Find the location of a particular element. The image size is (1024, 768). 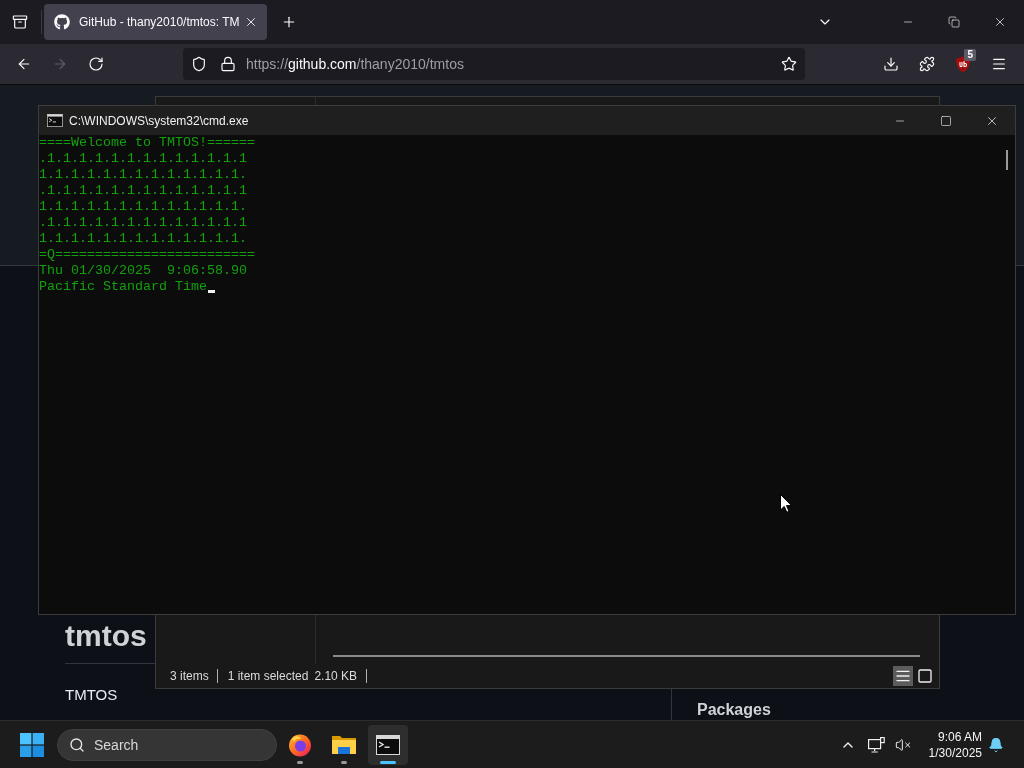

status-text: 2.10 KB is located at coordinates (336, 676).